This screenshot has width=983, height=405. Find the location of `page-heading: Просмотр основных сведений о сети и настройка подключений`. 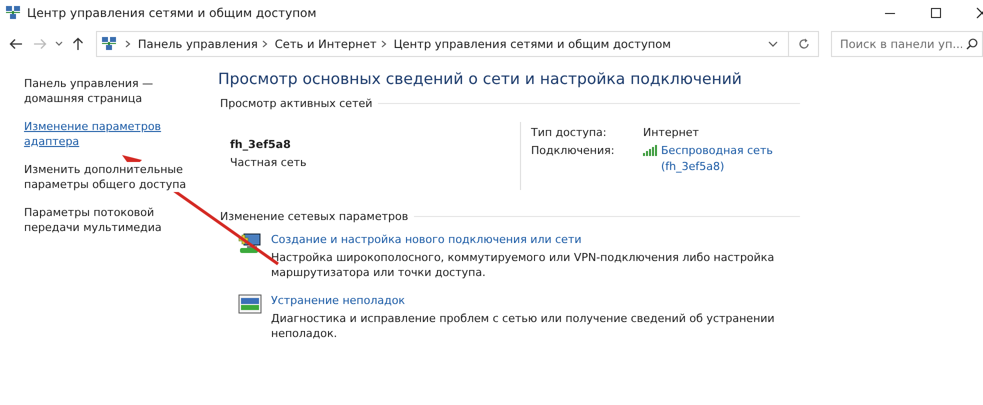

page-heading: Просмотр основных сведений о сети и настройка подключений is located at coordinates (480, 79).